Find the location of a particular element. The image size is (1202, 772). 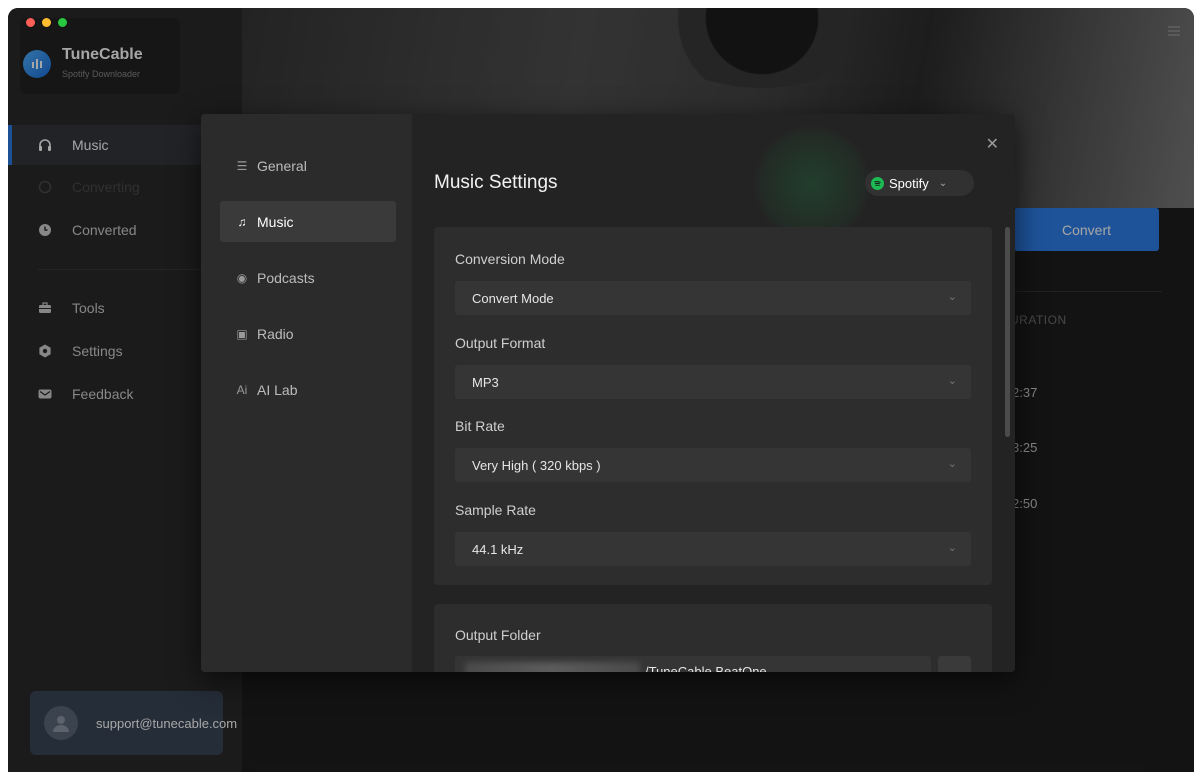

tab-label: AI Lab is located at coordinates (277, 389).